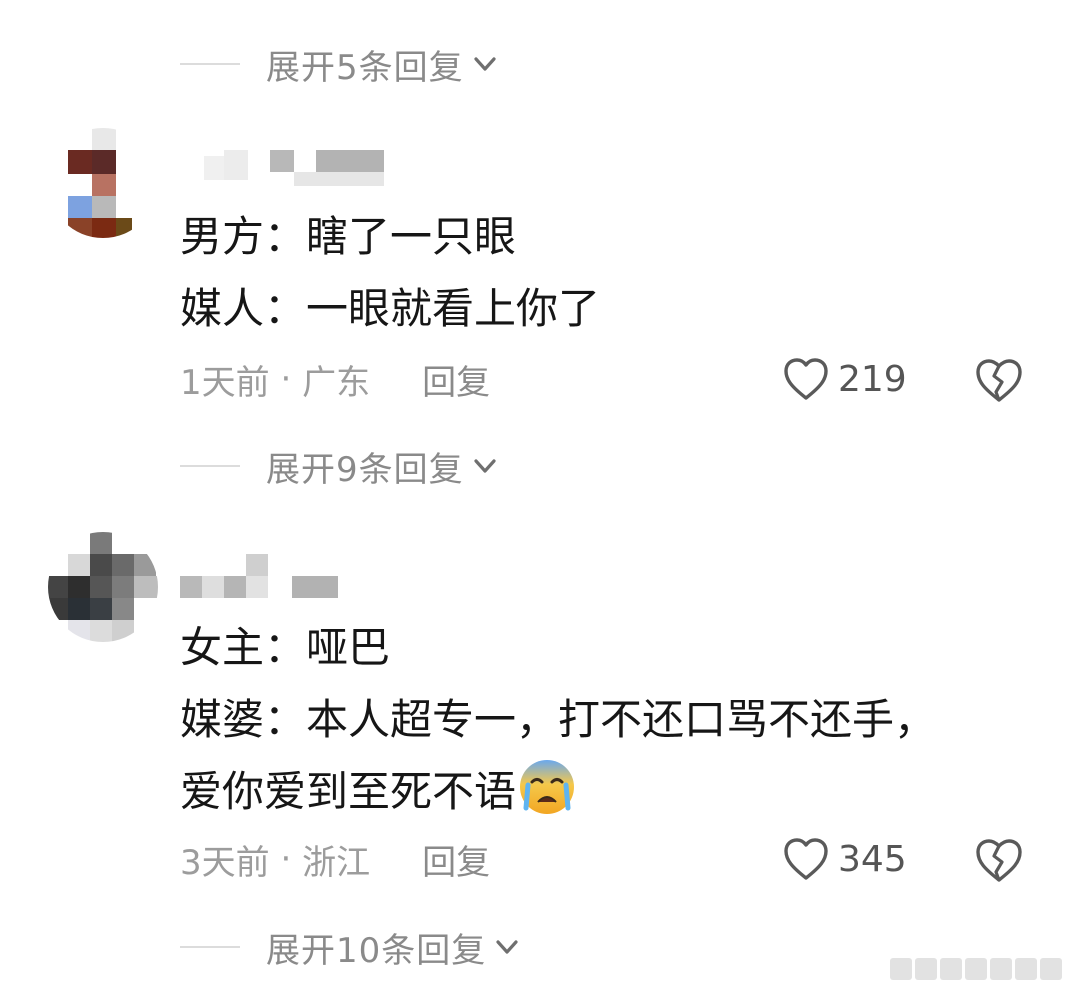 The height and width of the screenshot is (993, 1080). What do you see at coordinates (365, 67) in the screenshot?
I see `expand-replies-label: 展开5条回复` at bounding box center [365, 67].